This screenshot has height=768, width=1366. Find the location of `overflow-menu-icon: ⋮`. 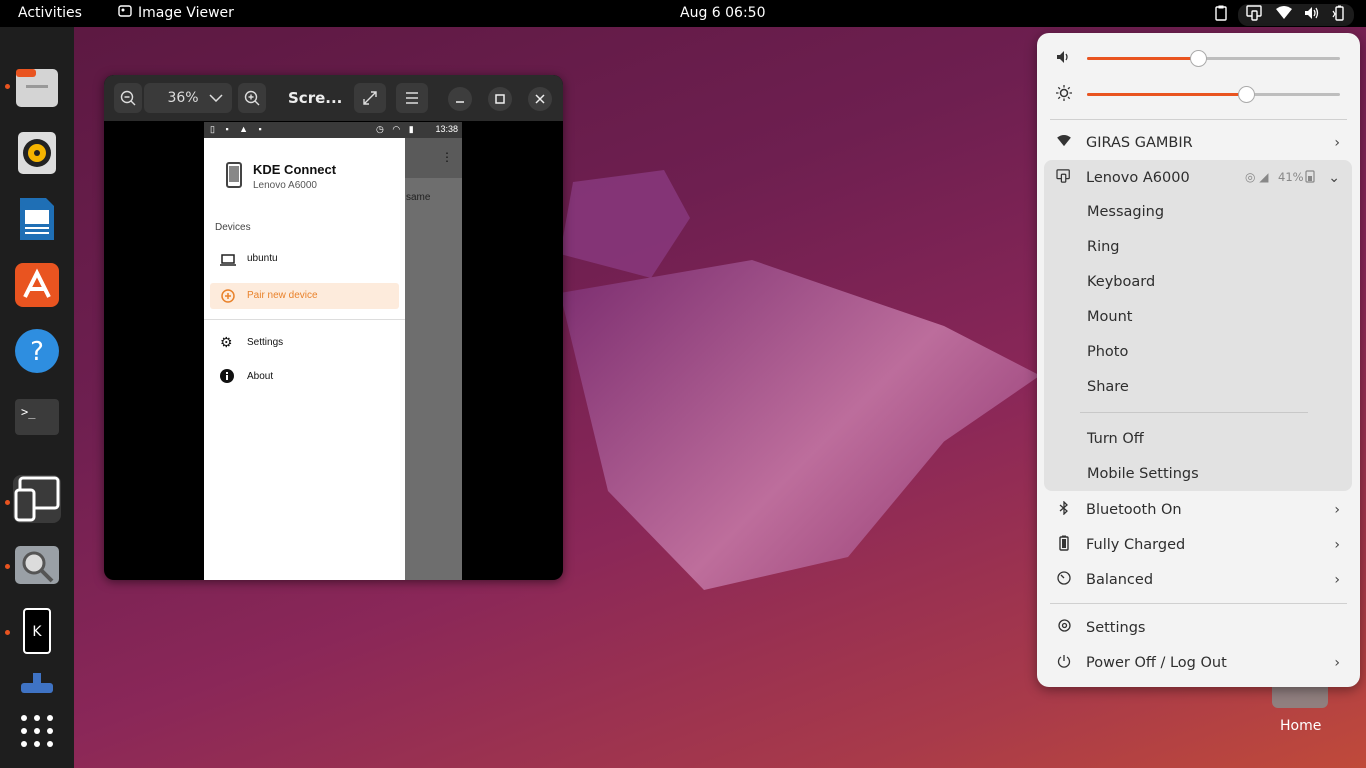

overflow-menu-icon: ⋮ is located at coordinates (447, 157).